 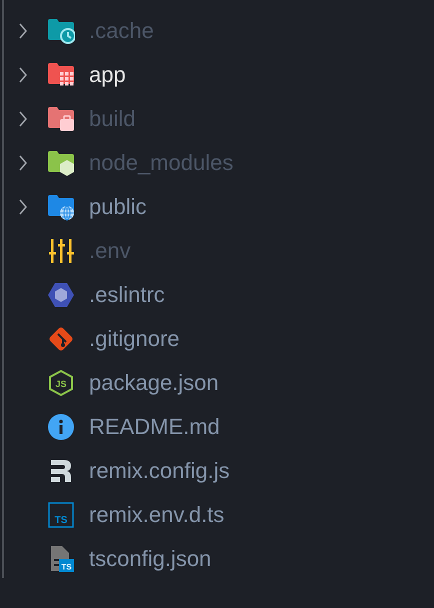 I want to click on file-name: .gitignore, so click(x=134, y=339).